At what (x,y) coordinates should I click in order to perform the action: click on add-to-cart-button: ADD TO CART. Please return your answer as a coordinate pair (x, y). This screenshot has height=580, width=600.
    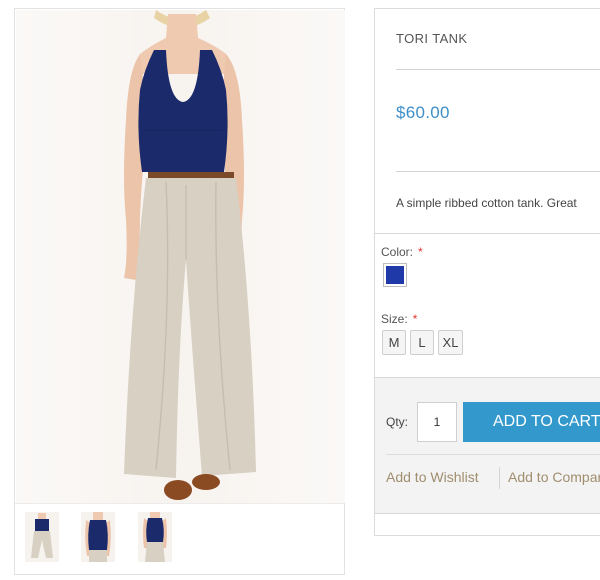
    Looking at the image, I should click on (531, 422).